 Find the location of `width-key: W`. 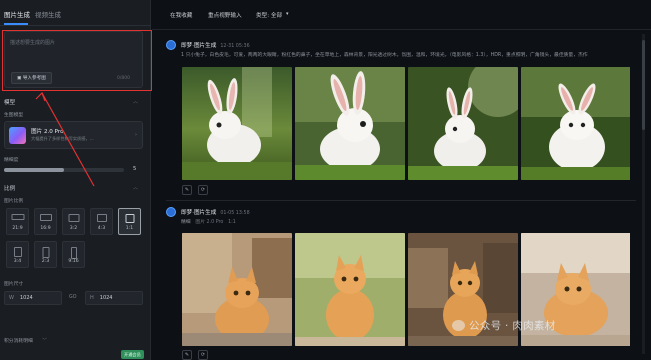

width-key: W is located at coordinates (11, 298).